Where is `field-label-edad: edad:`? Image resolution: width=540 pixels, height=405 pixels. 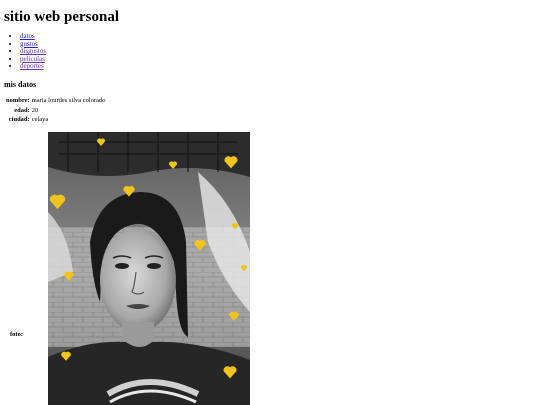 field-label-edad: edad: is located at coordinates (22, 110).